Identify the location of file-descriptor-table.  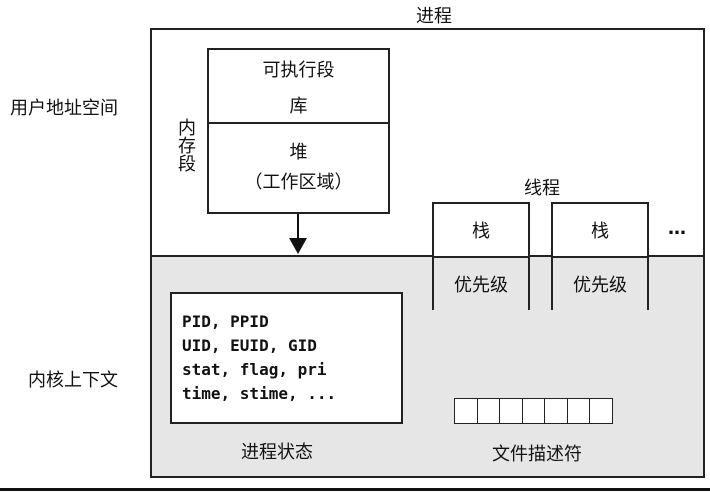
(533, 411).